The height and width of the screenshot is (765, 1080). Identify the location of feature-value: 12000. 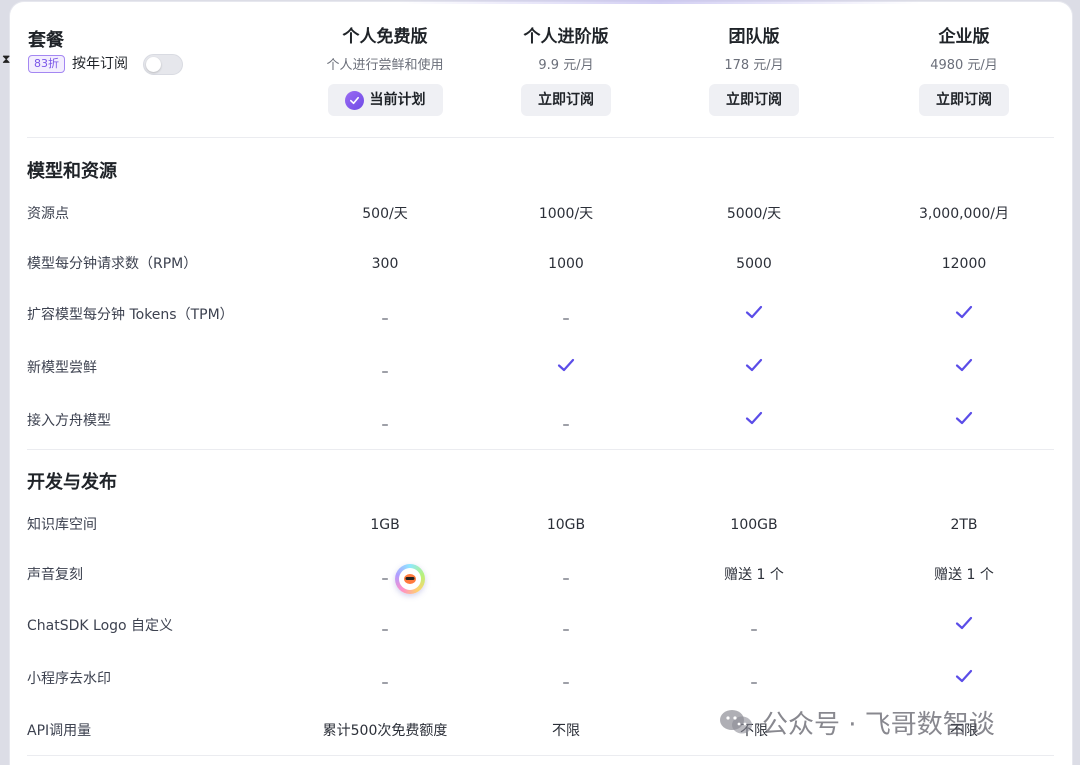
(964, 264).